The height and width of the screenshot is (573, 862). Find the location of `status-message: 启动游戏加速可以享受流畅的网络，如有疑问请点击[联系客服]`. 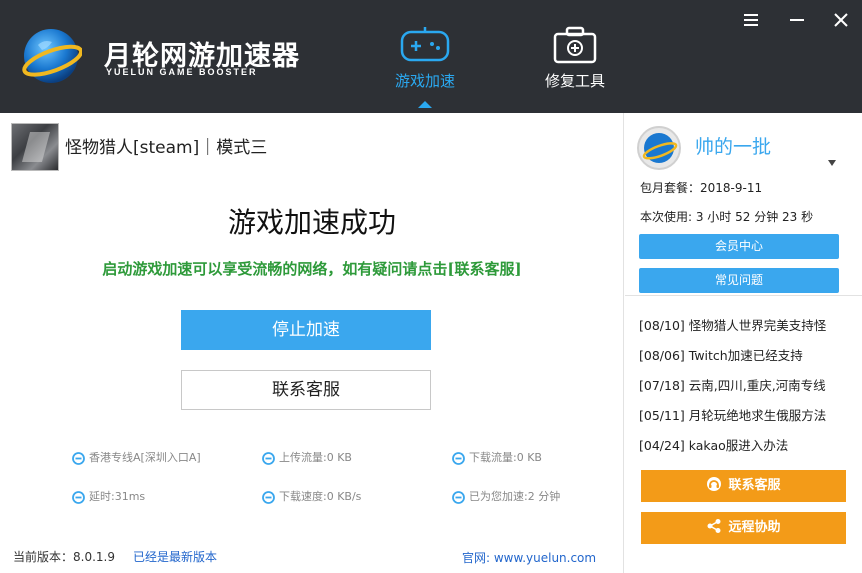

status-message: 启动游戏加速可以享受流畅的网络，如有疑问请点击[联系客服] is located at coordinates (312, 269).